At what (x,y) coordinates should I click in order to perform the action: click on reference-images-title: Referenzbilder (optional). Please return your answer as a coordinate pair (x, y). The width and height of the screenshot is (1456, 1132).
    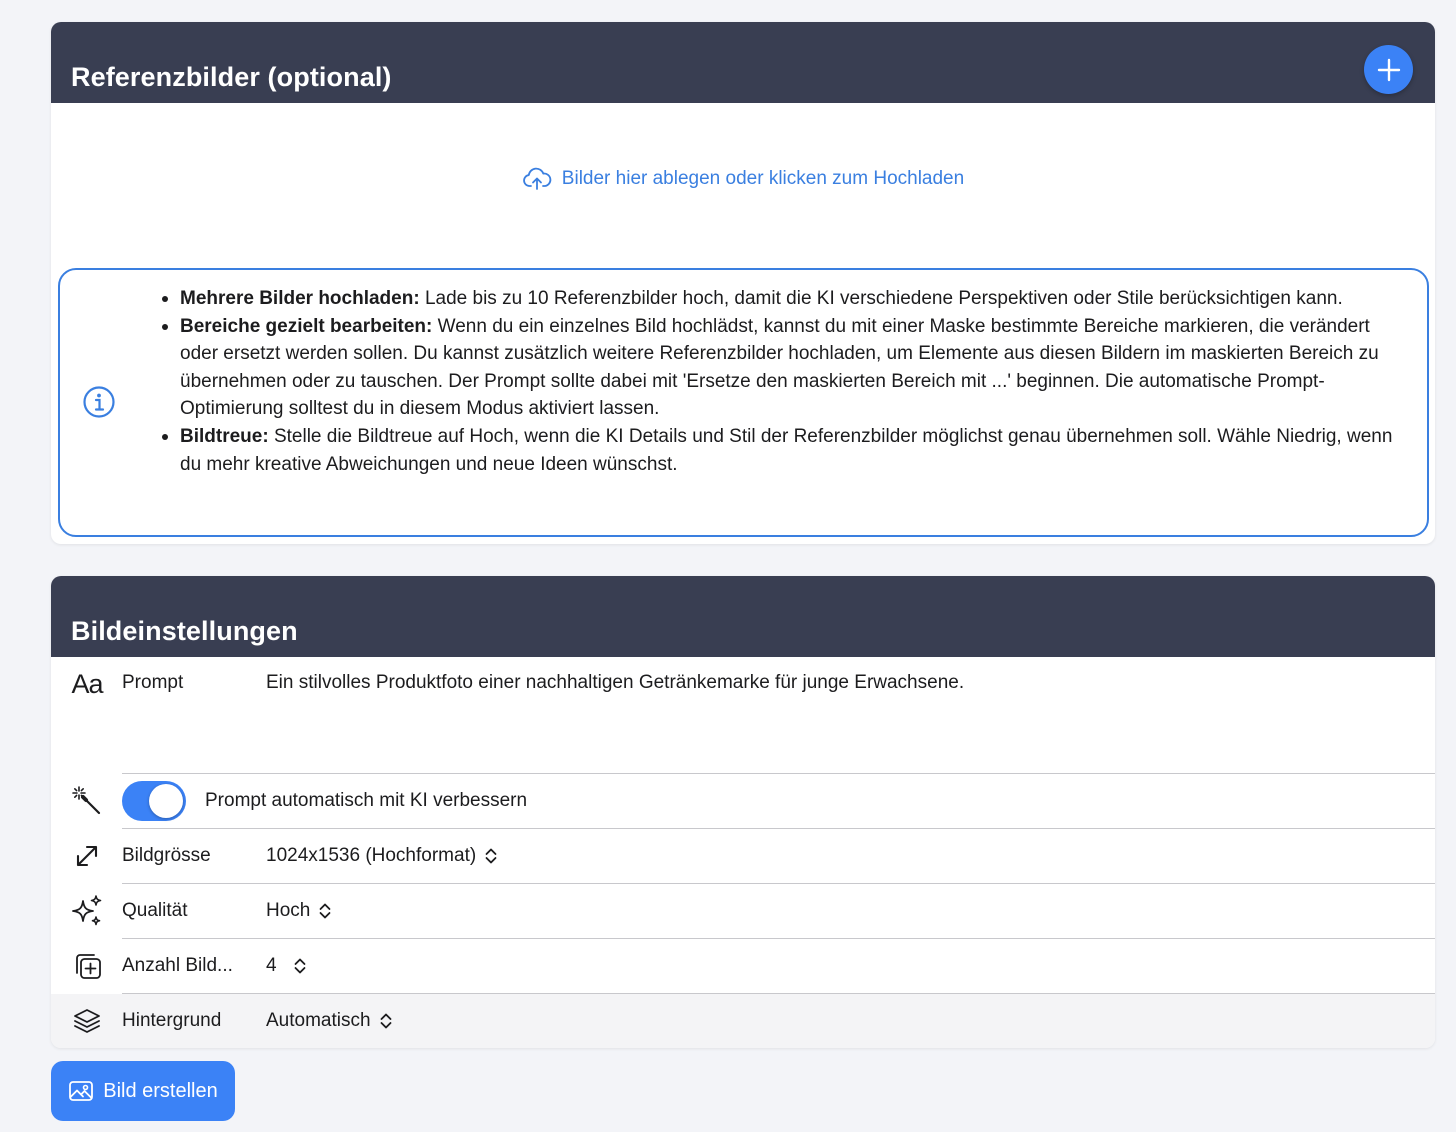
    Looking at the image, I should click on (231, 77).